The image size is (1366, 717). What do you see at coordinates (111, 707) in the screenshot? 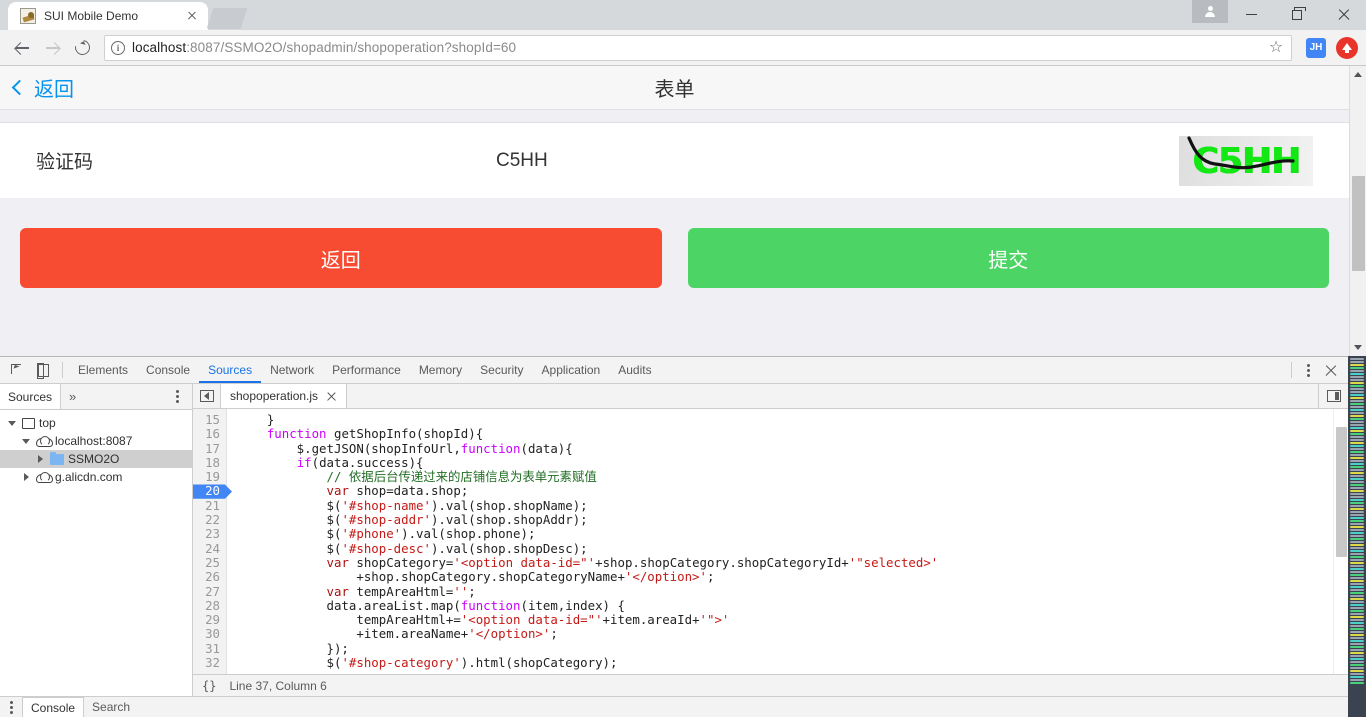
I see `drawer-tab-search: Search` at bounding box center [111, 707].